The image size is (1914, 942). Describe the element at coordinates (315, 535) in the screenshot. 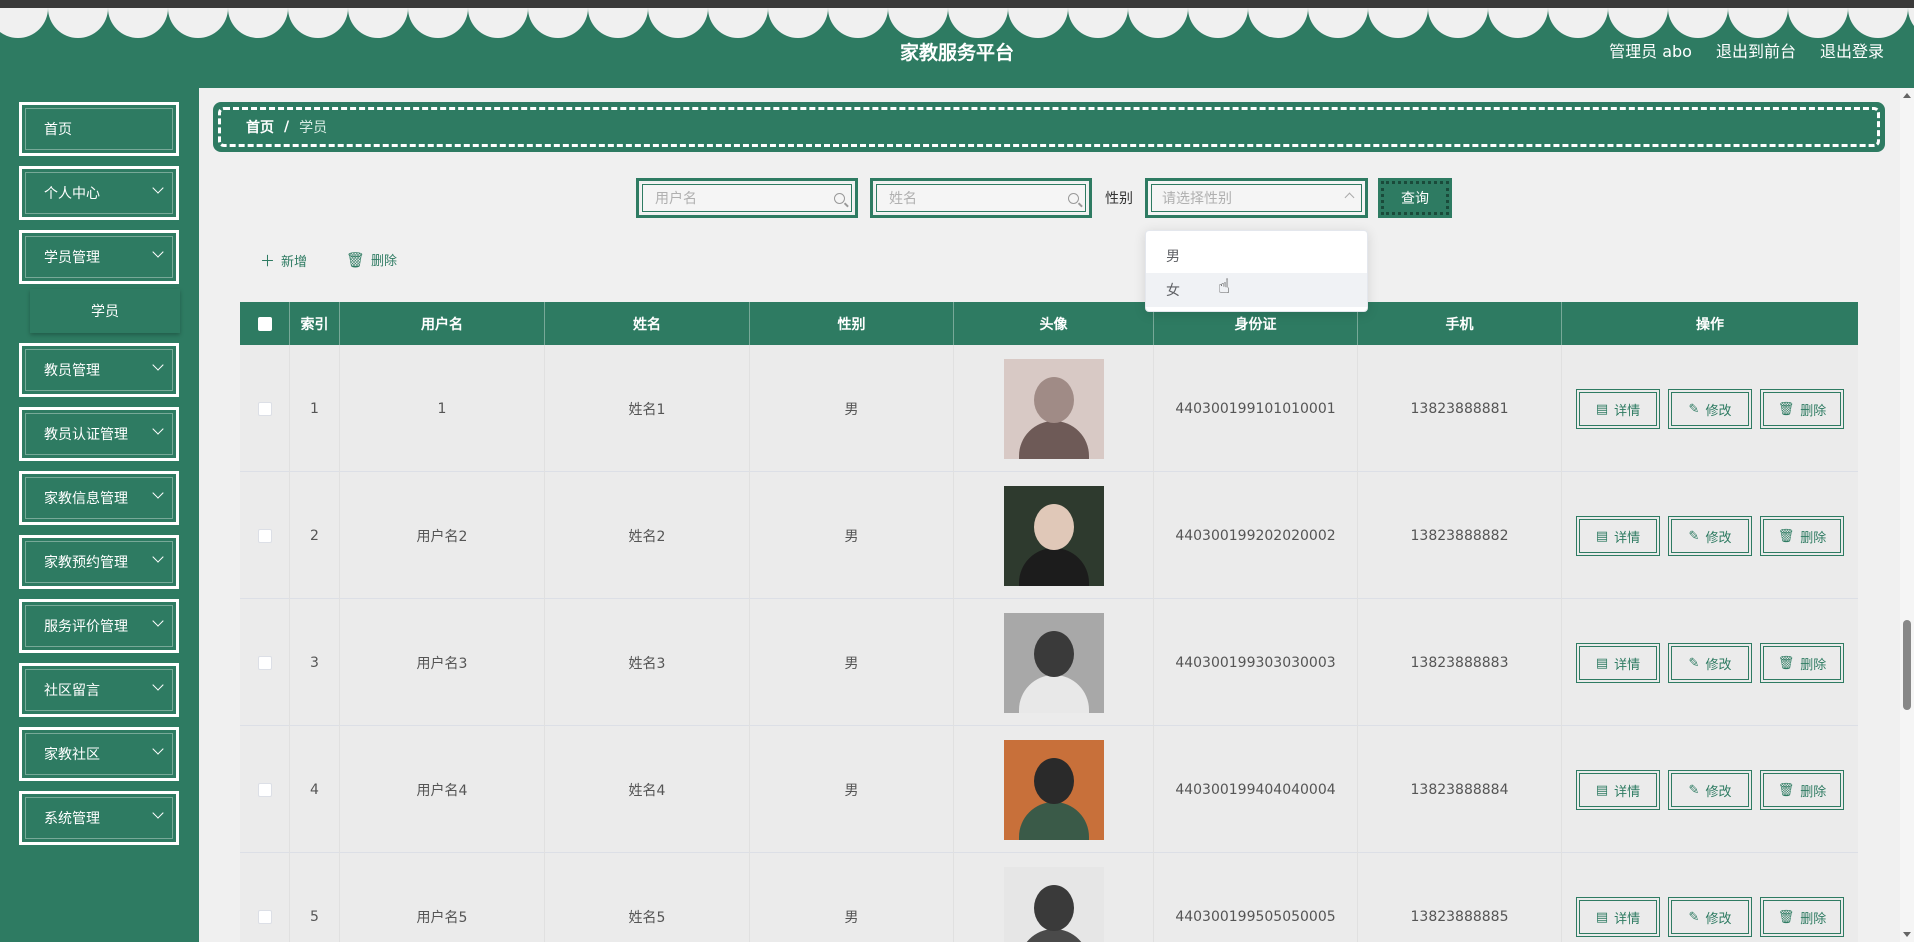

I see `index-cell: 2` at that location.